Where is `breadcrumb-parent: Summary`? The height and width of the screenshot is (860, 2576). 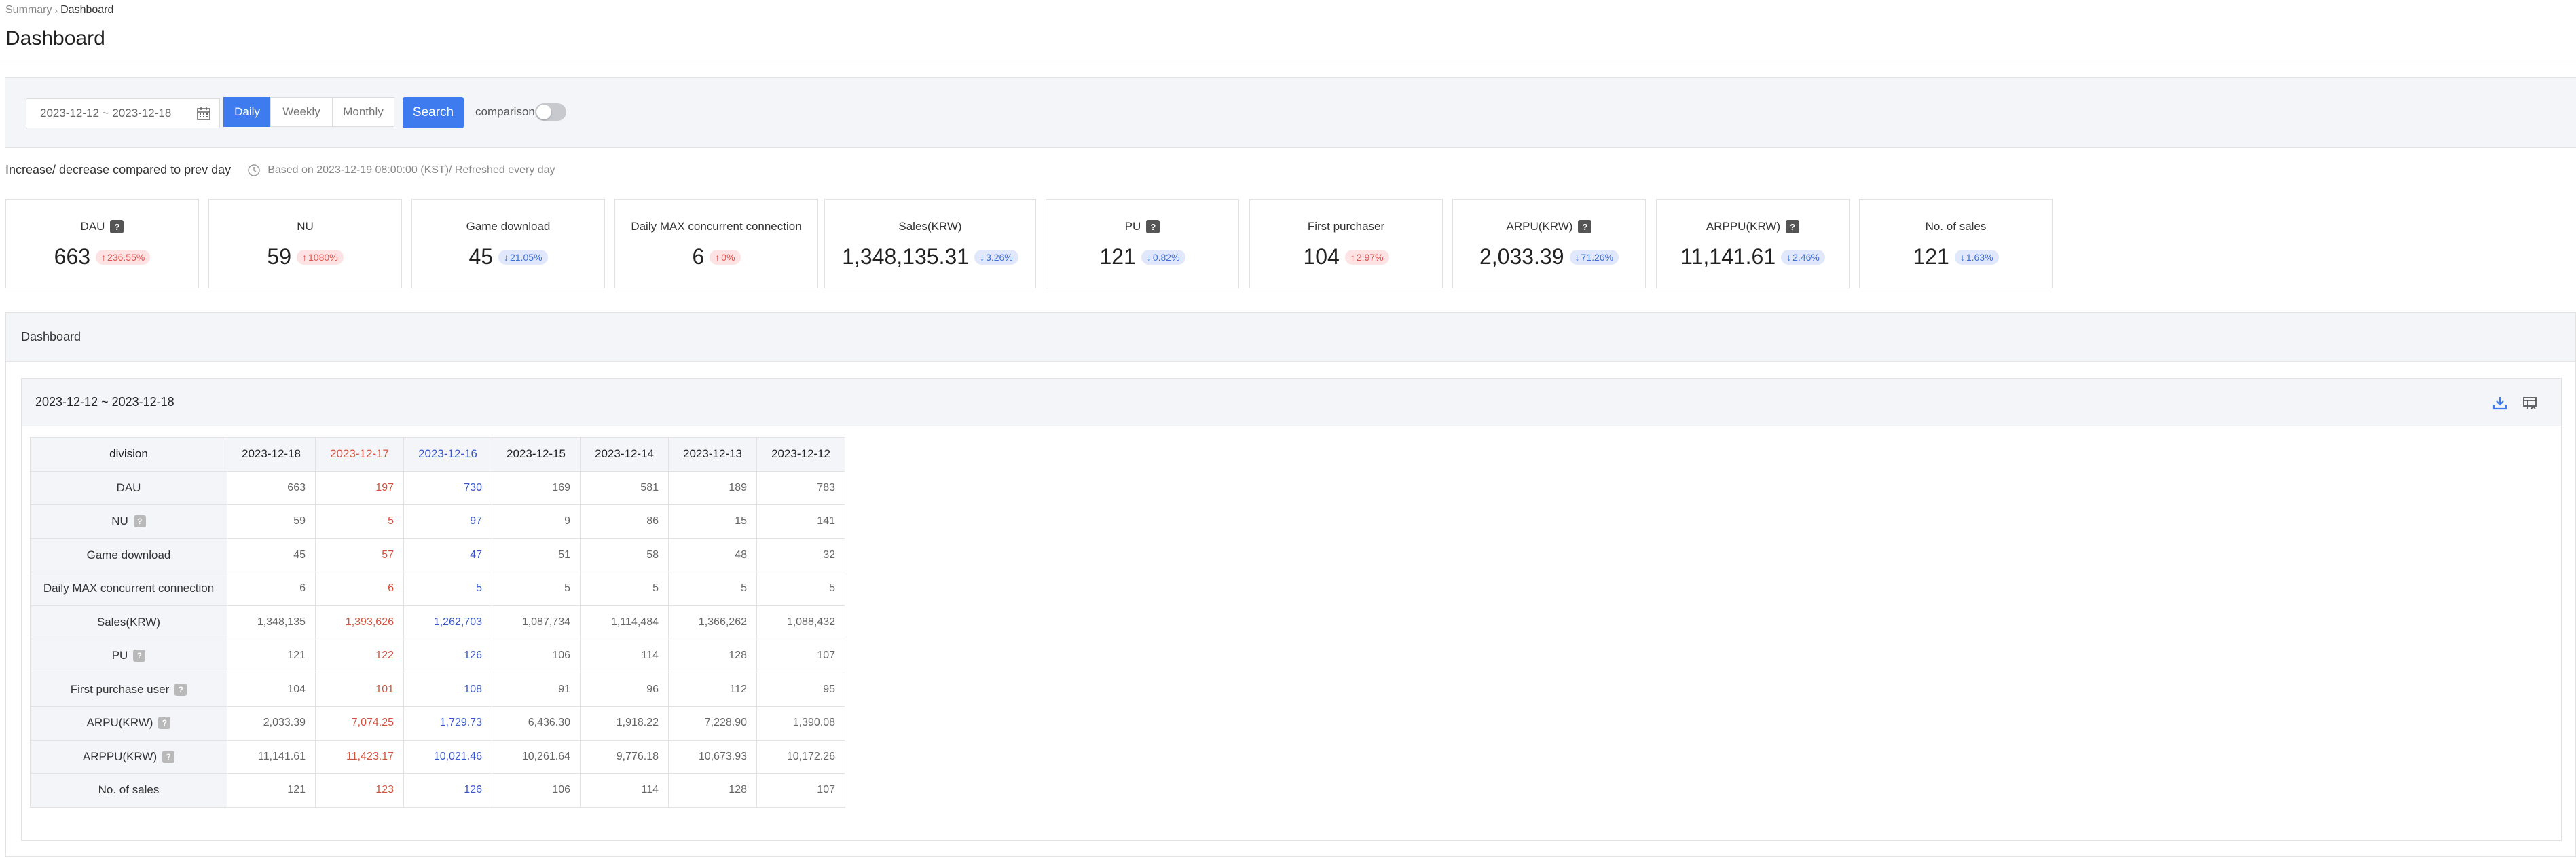 breadcrumb-parent: Summary is located at coordinates (28, 10).